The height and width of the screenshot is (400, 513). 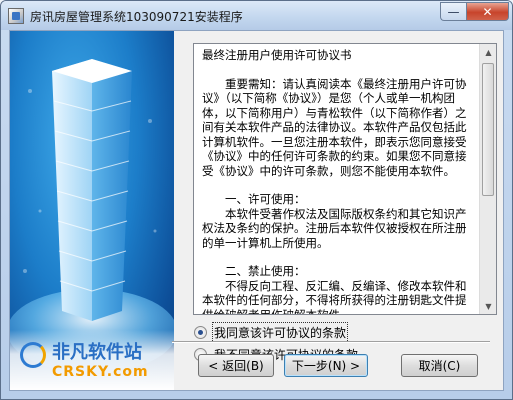 I want to click on minimize-button: —, so click(x=453, y=11).